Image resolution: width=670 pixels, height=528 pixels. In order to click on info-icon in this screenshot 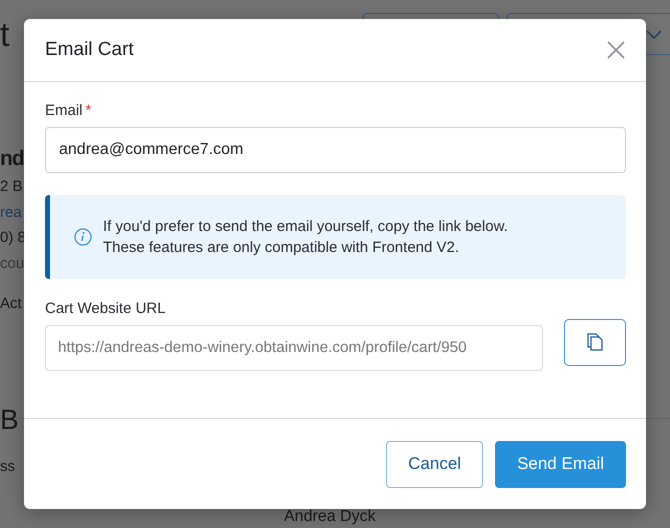, I will do `click(83, 237)`.